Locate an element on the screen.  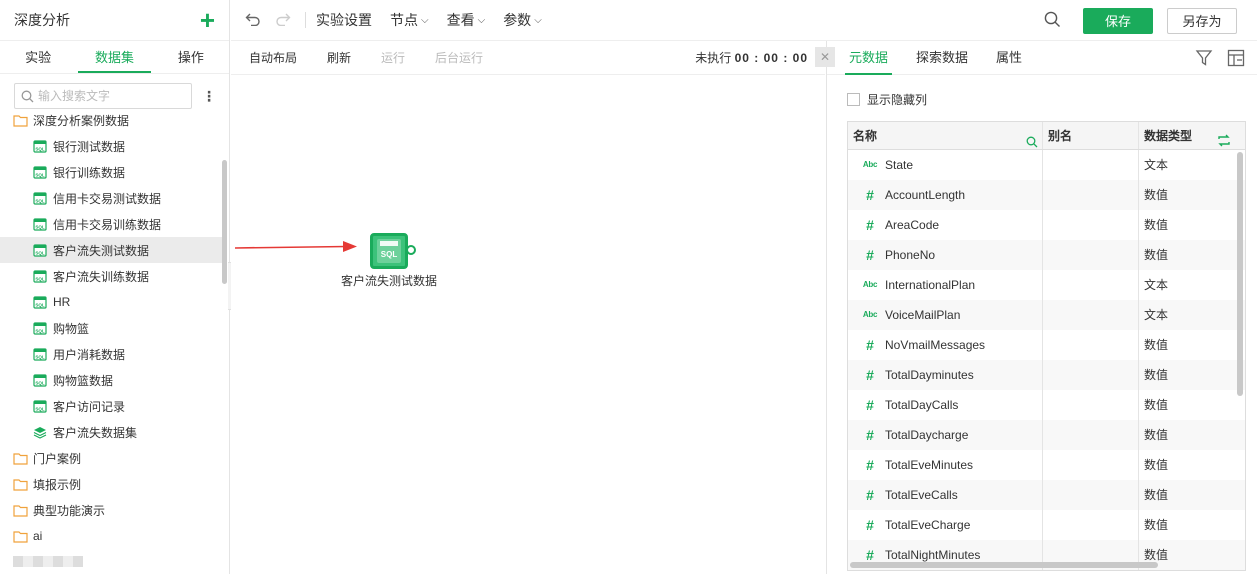
tree-item: SQL 客户流失测试数据 is located at coordinates (111, 250).